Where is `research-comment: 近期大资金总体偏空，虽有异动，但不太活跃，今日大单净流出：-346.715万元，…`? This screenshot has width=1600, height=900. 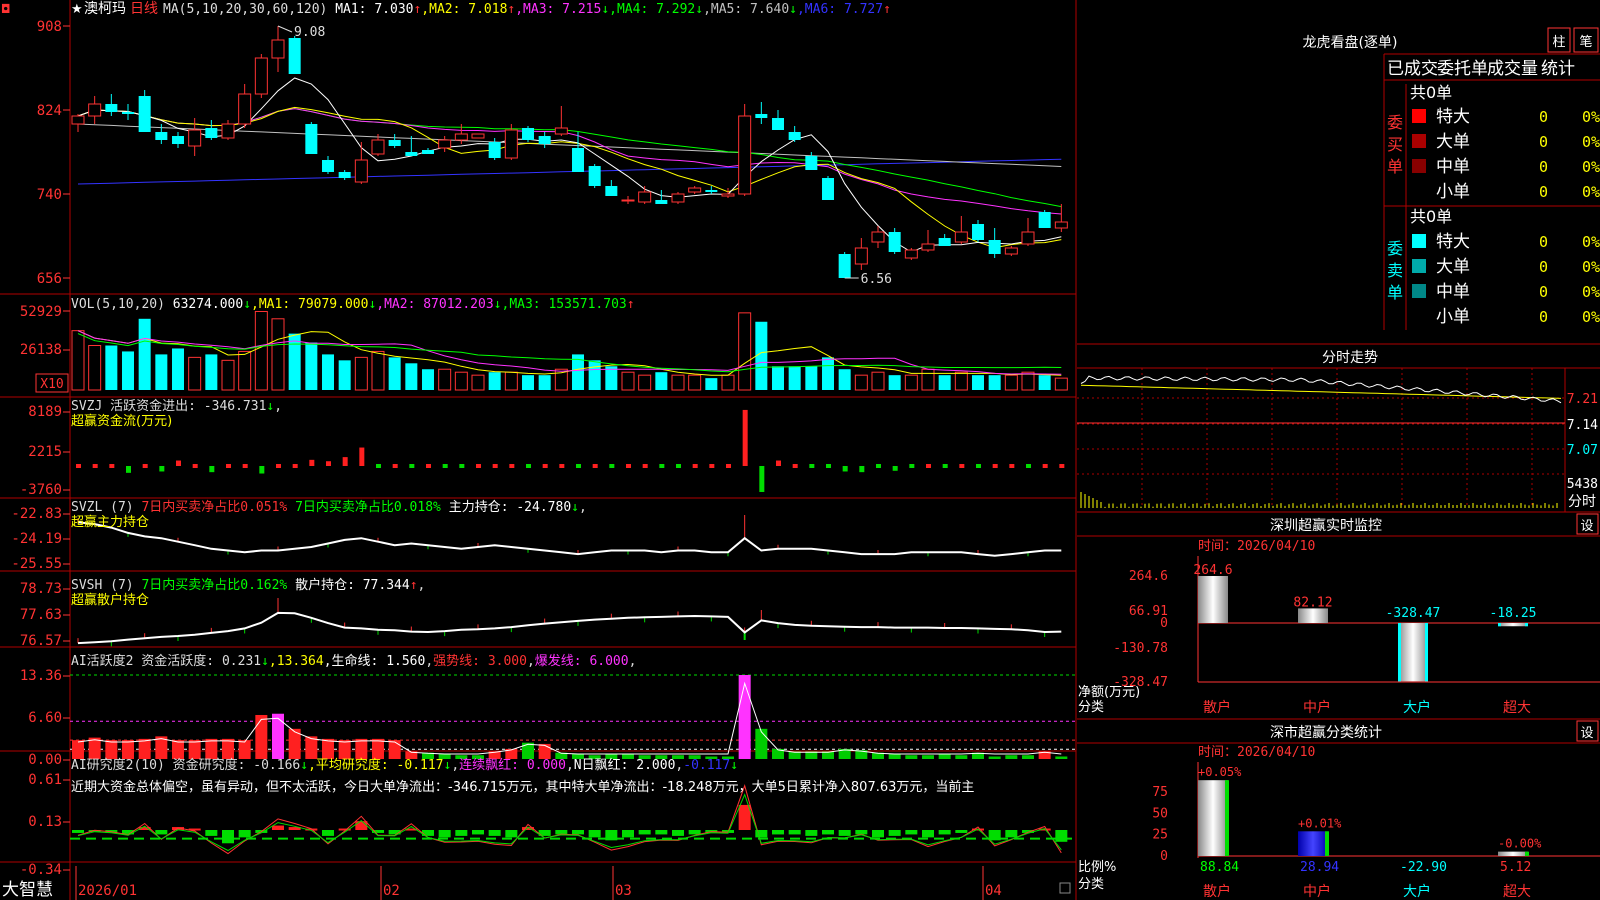
research-comment: 近期大资金总体偏空，虽有异动，但不太活跃，今日大单净流出：-346.715万元，… is located at coordinates (522, 787).